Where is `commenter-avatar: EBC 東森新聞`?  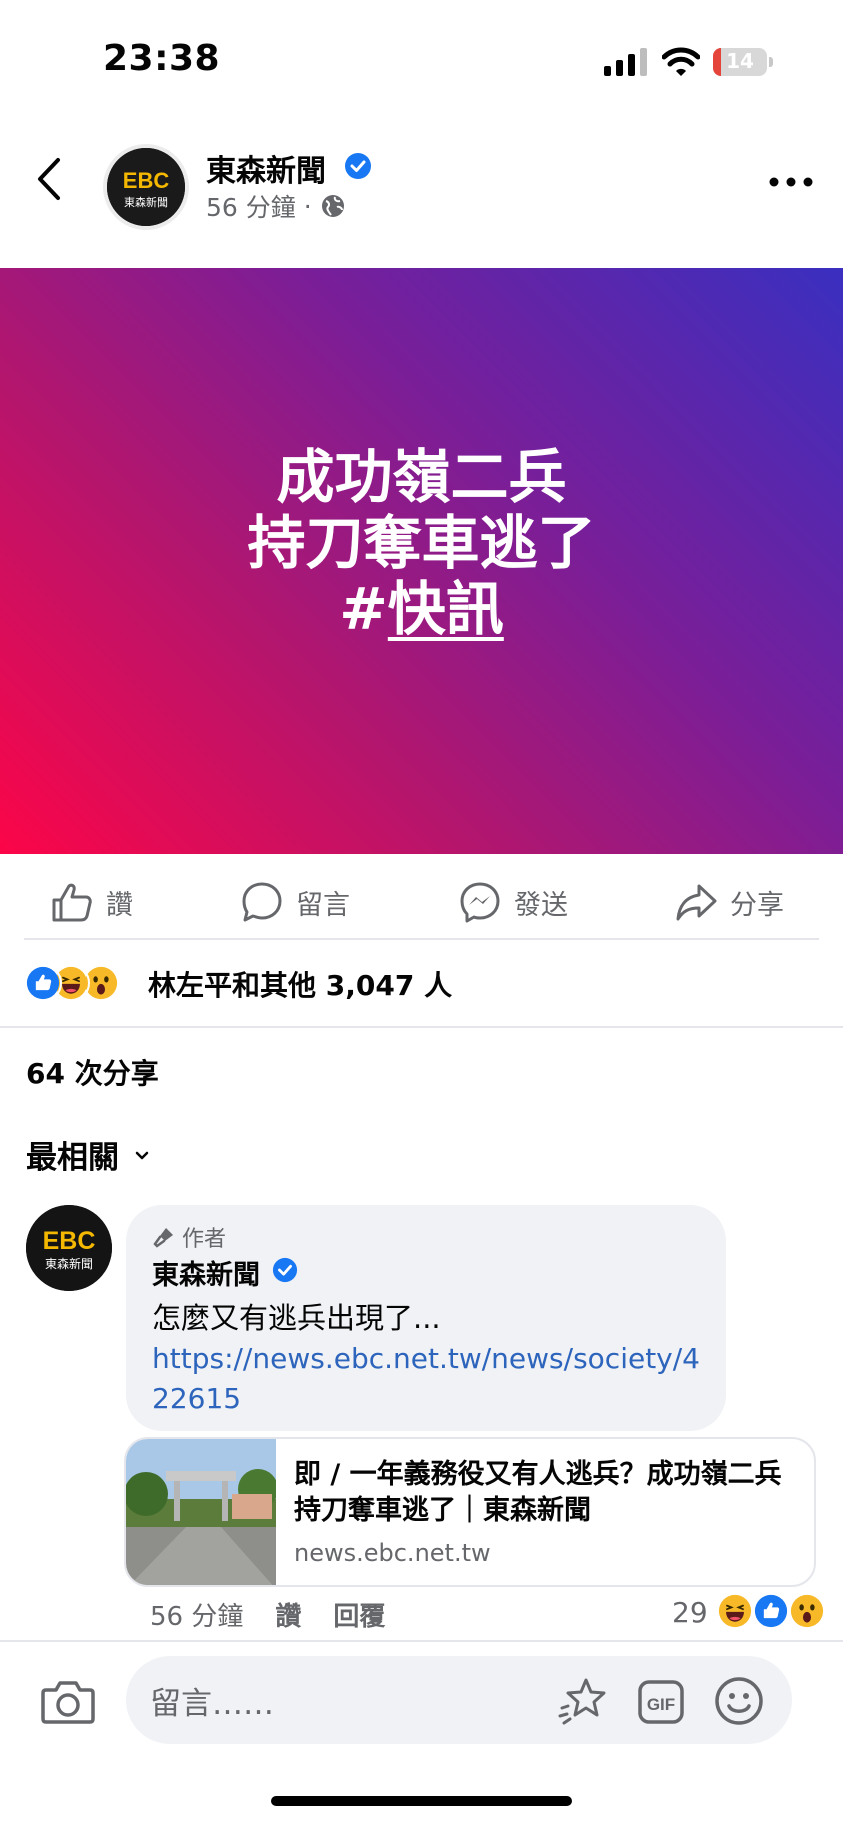
commenter-avatar: EBC 東森新聞 is located at coordinates (69, 1248).